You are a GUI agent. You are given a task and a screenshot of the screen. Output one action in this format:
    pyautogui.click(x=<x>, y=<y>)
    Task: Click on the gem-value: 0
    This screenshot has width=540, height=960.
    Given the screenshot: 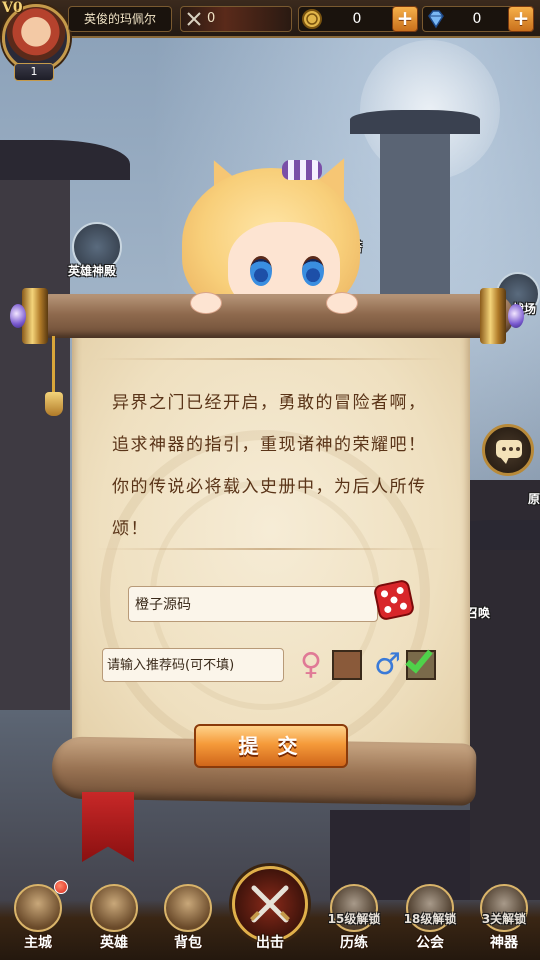 What is the action you would take?
    pyautogui.click(x=477, y=19)
    